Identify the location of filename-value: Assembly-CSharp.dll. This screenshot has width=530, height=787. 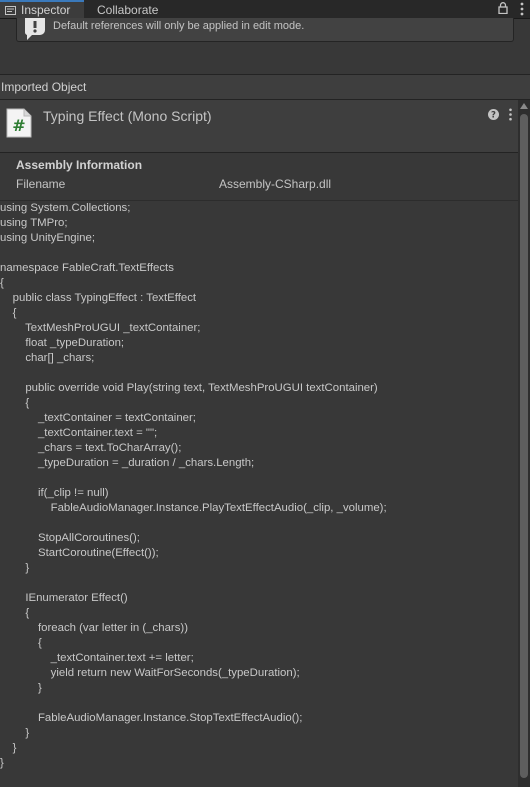
(275, 184).